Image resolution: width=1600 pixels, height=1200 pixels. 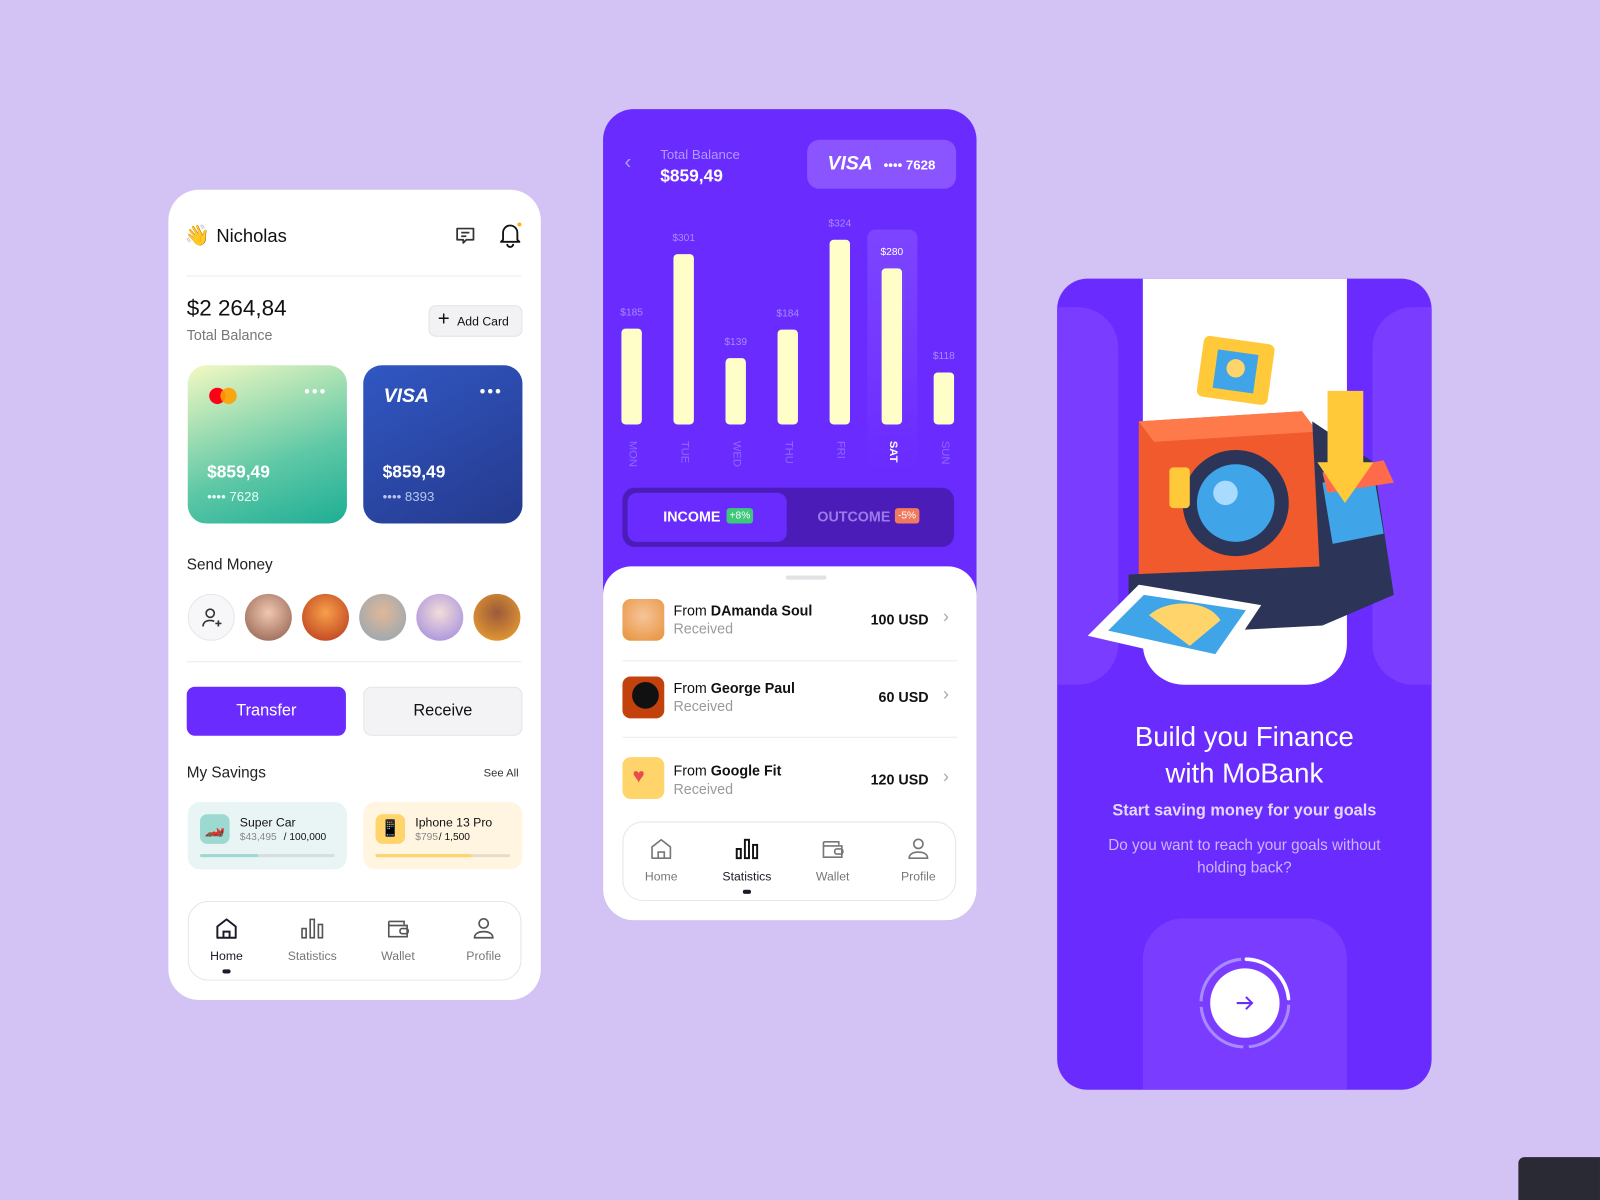 I want to click on transaction-avatar, so click(x=643, y=697).